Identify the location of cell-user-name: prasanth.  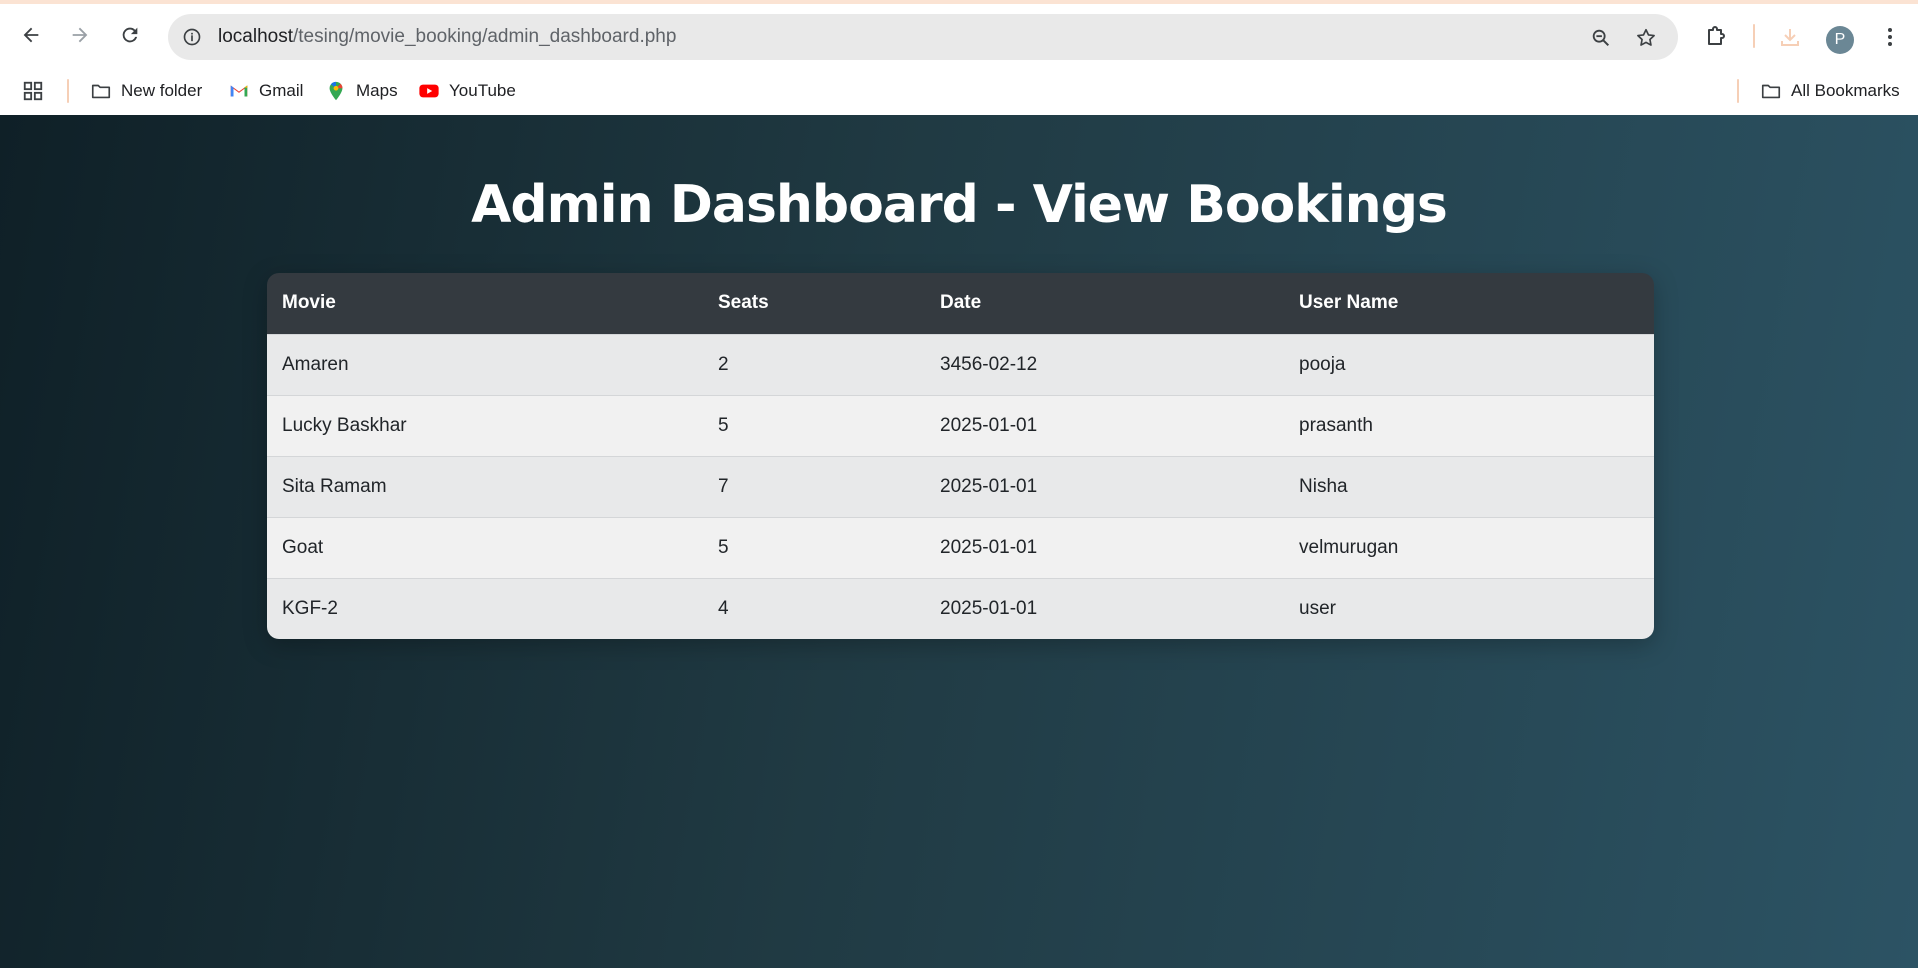
(1336, 425).